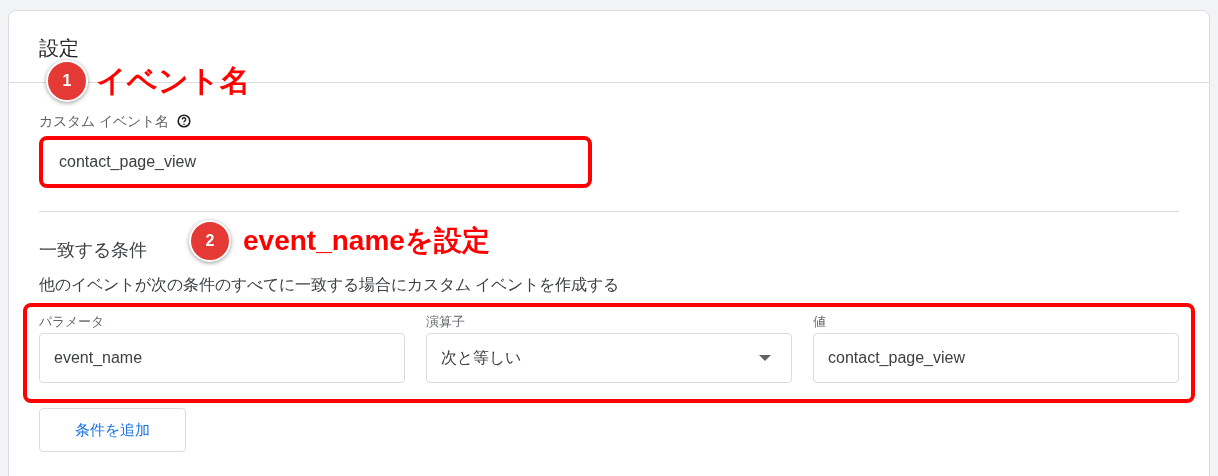 The height and width of the screenshot is (476, 1218). I want to click on help-icon, so click(183, 121).